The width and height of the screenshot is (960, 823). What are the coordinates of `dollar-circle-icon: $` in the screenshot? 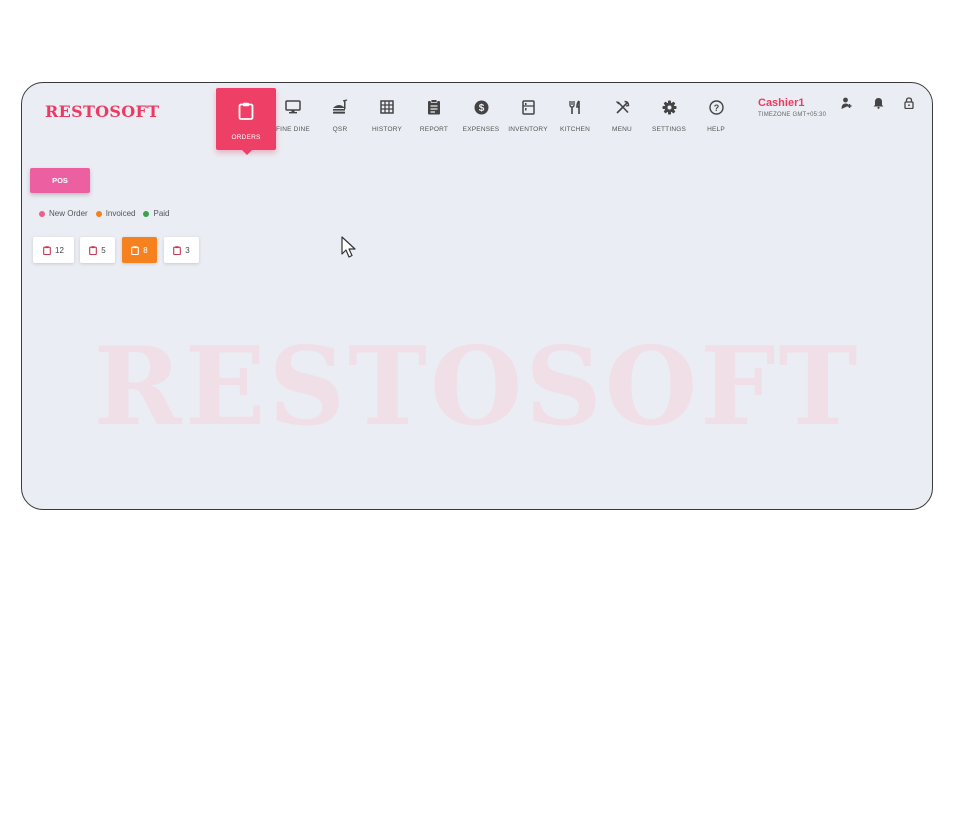 It's located at (481, 107).